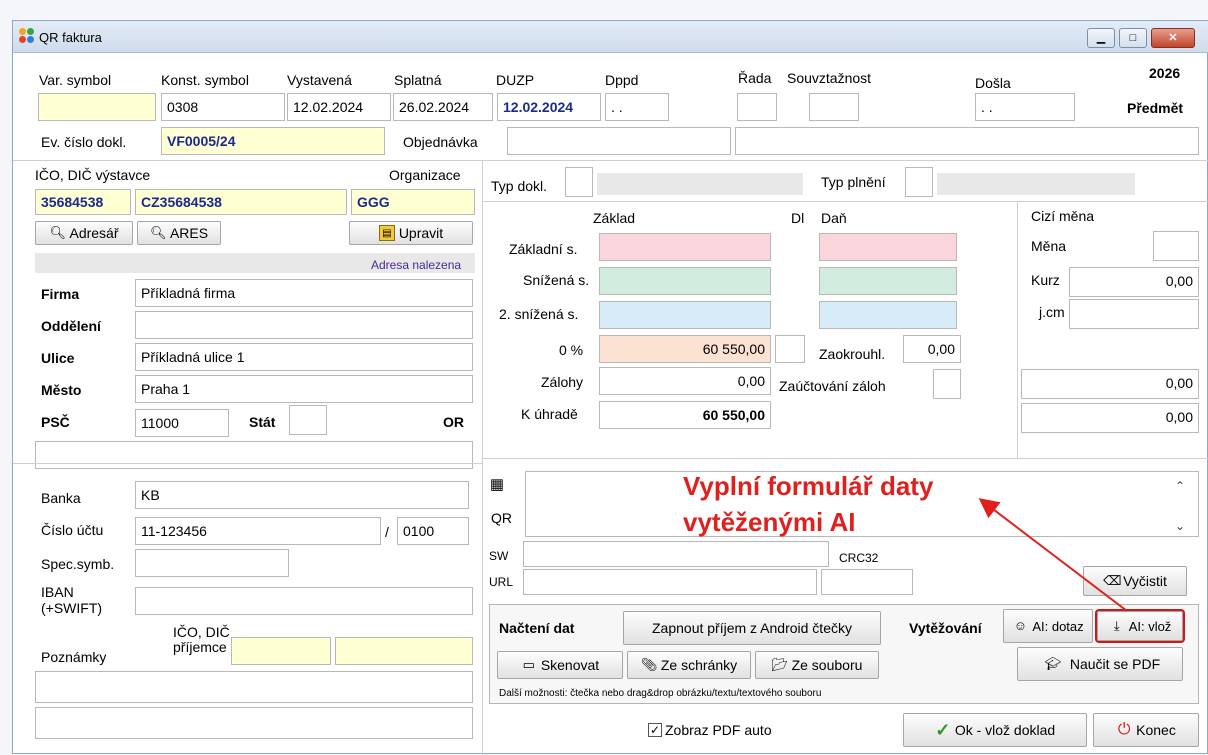 This screenshot has width=1208, height=755. I want to click on annotation-arrow, so click(1053, 555).